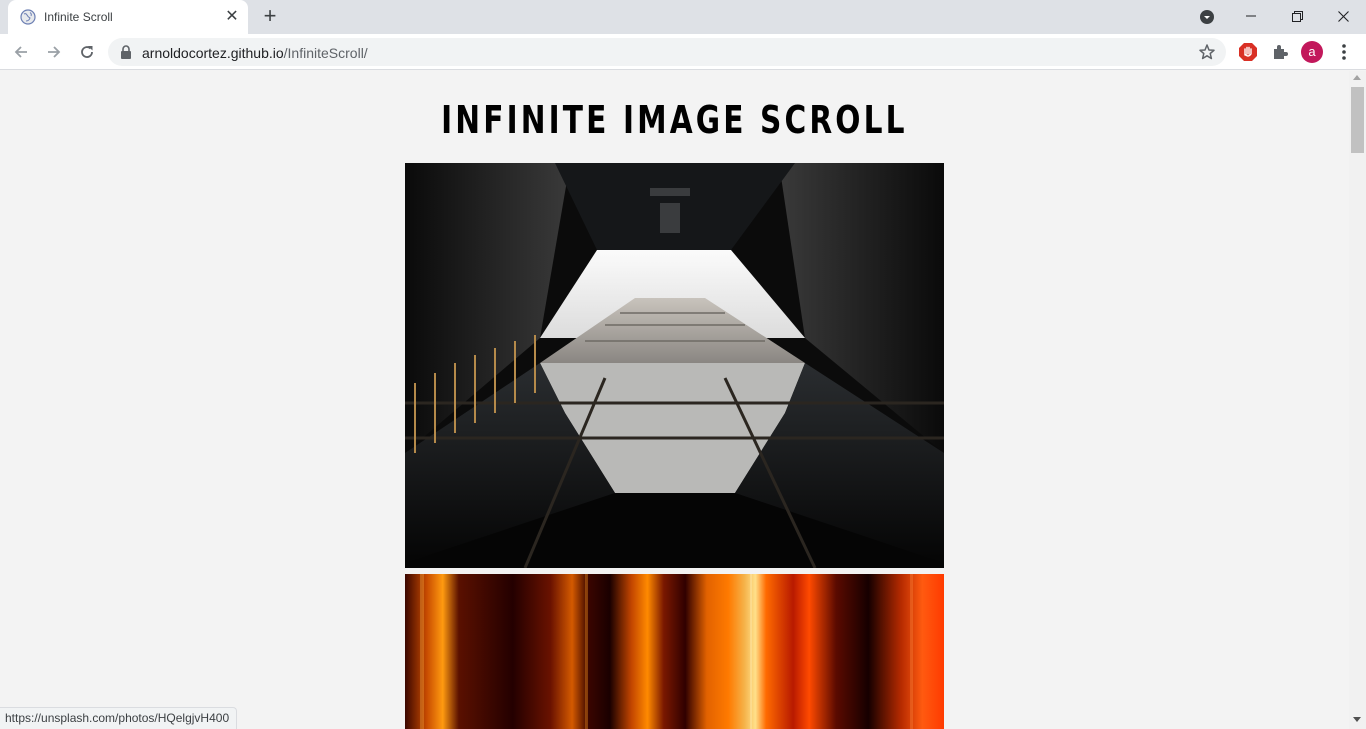 The image size is (1366, 729). Describe the element at coordinates (674, 120) in the screenshot. I see `page-title: INFINITE IMAGE SCROLL` at that location.